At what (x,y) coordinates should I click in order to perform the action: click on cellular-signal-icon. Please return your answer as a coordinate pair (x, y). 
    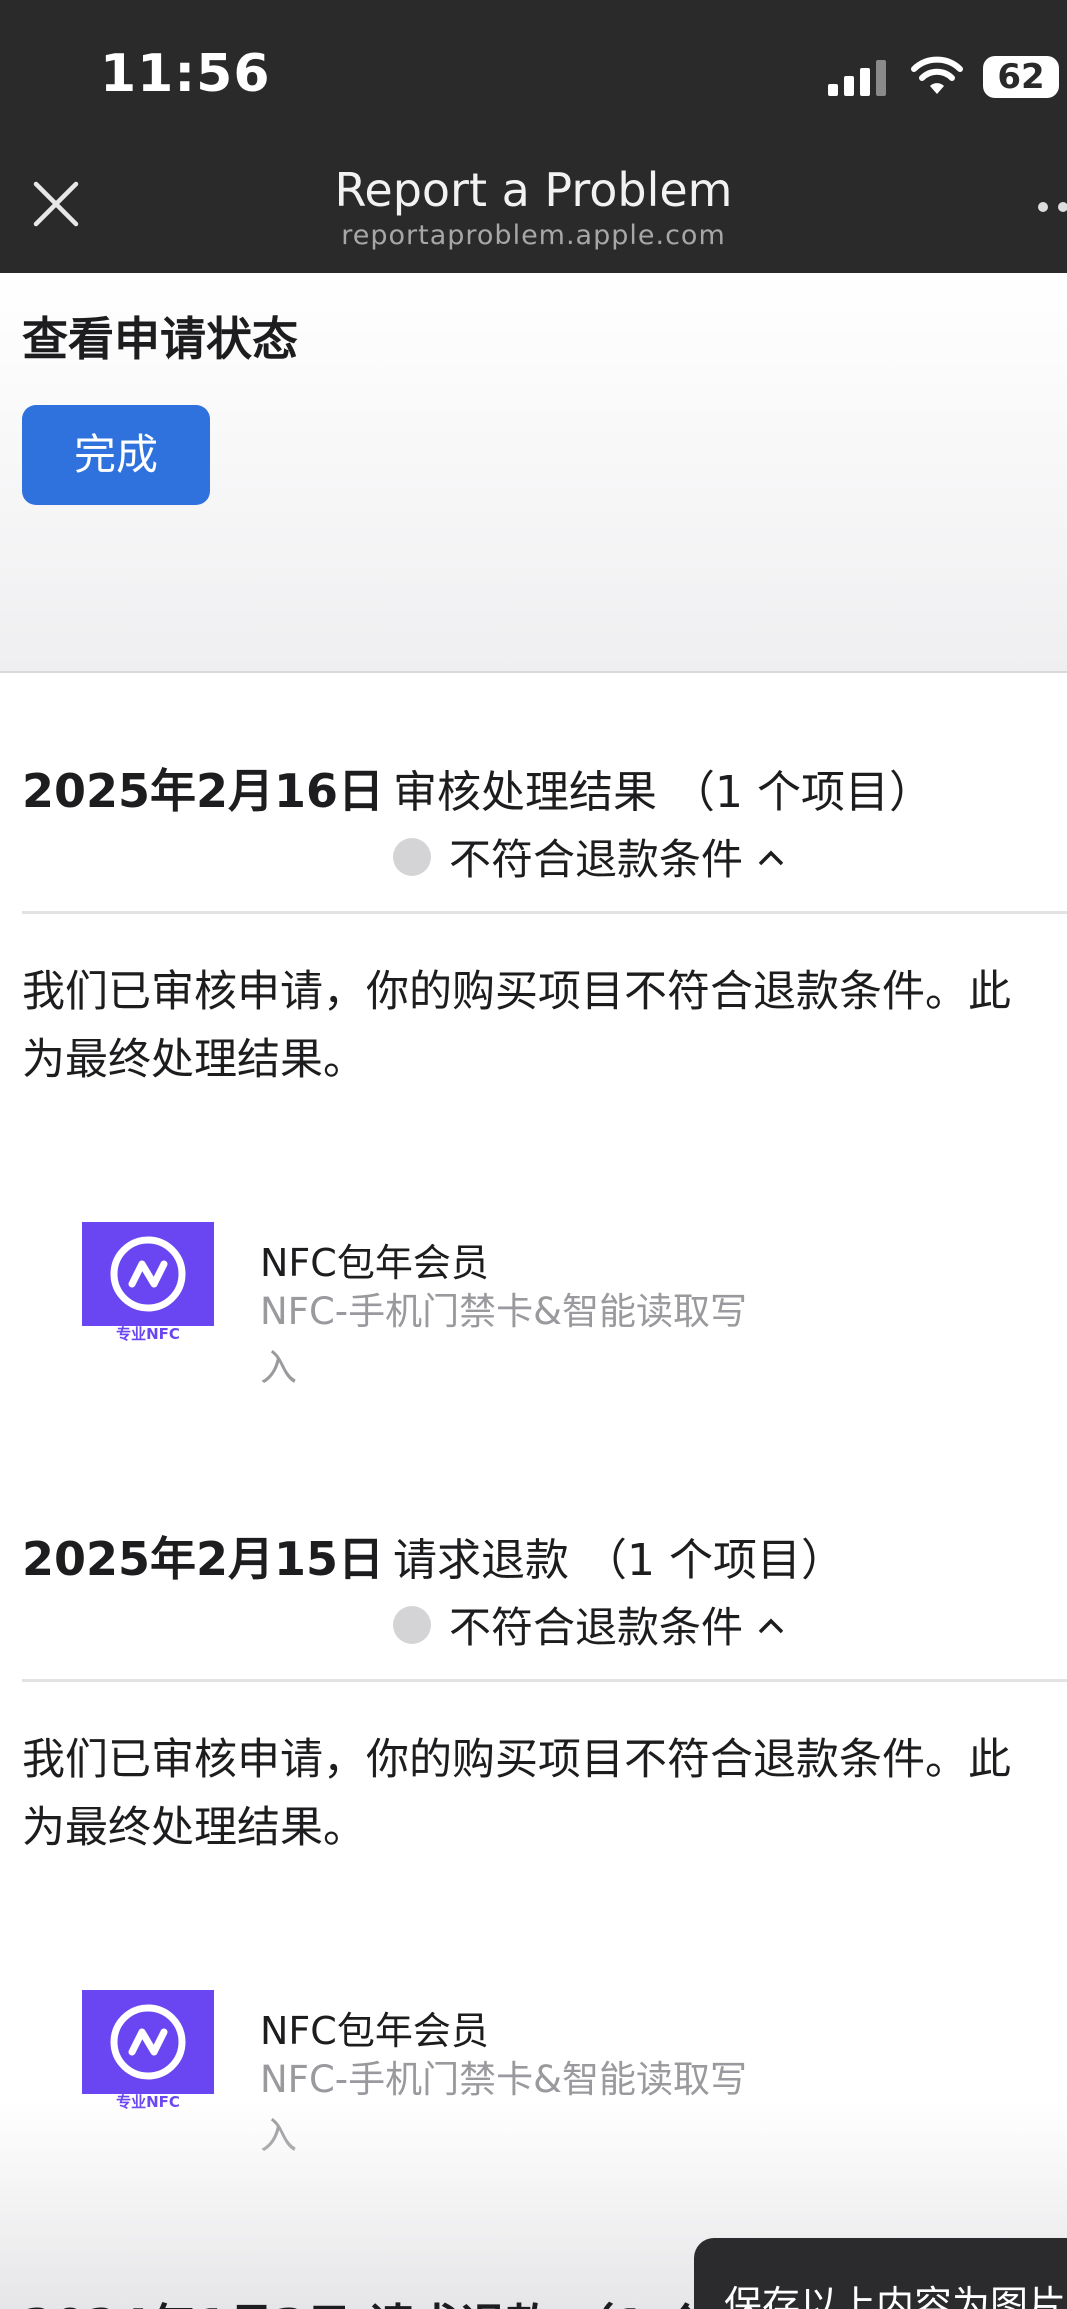
    Looking at the image, I should click on (857, 78).